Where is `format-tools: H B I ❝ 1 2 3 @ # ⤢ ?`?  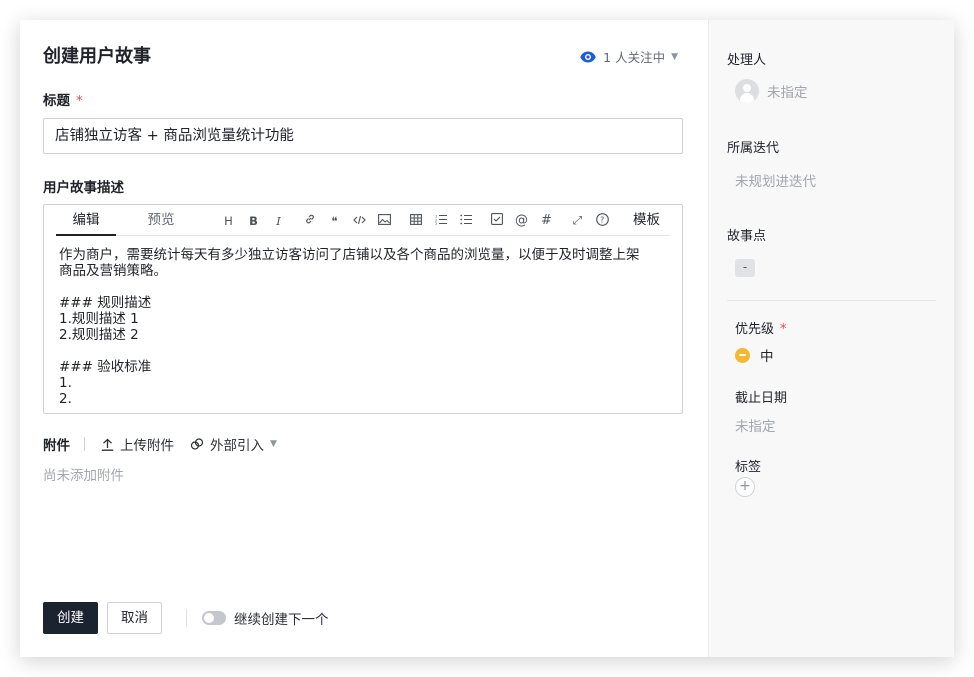
format-tools: H B I ❝ 1 2 3 @ # ⤢ ? is located at coordinates (415, 220).